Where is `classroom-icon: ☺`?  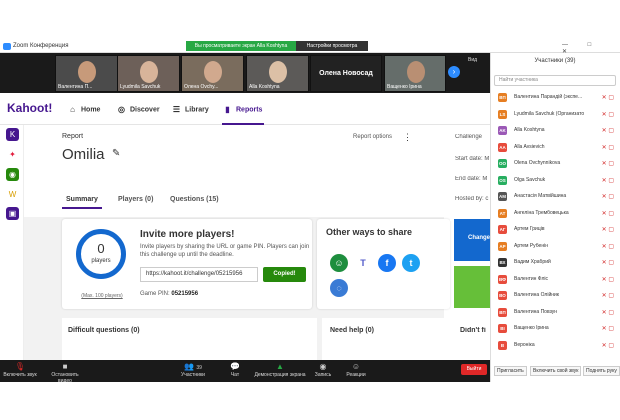 classroom-icon: ☺ is located at coordinates (339, 263).